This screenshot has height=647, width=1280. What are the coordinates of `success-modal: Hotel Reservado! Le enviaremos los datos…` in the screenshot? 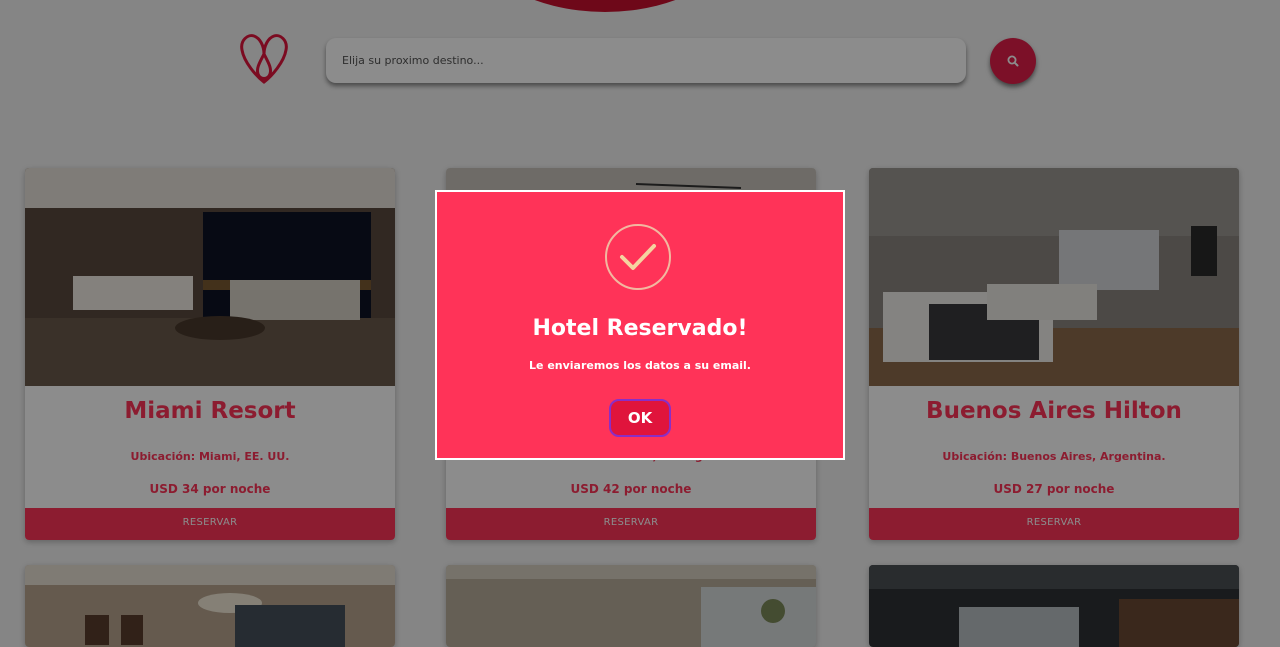 It's located at (640, 325).